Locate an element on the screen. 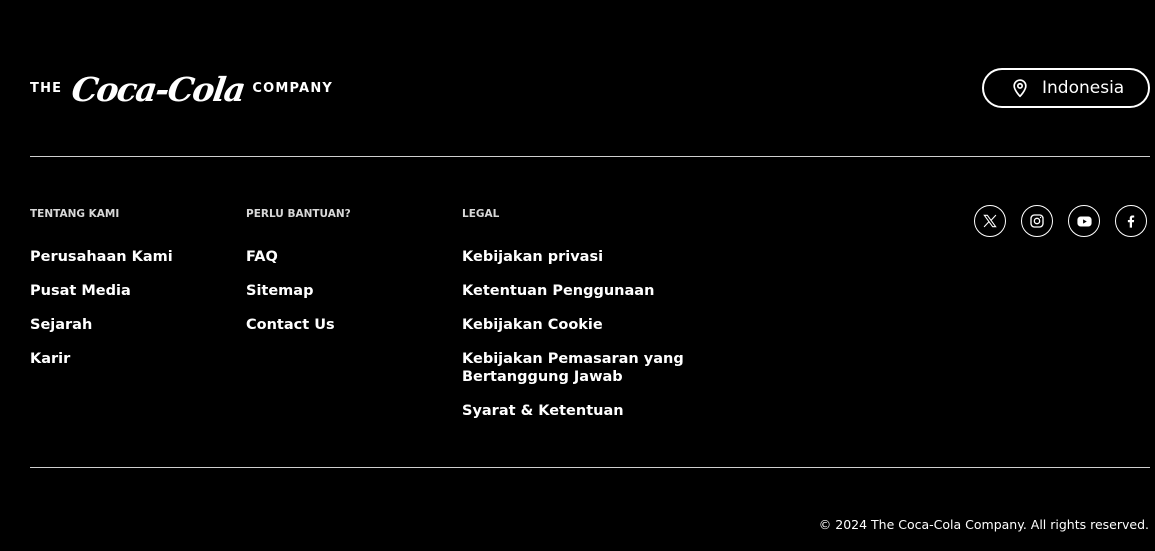 Image resolution: width=1155 pixels, height=551 pixels. link-list: FAQ Sitemap Contact Us is located at coordinates (298, 291).